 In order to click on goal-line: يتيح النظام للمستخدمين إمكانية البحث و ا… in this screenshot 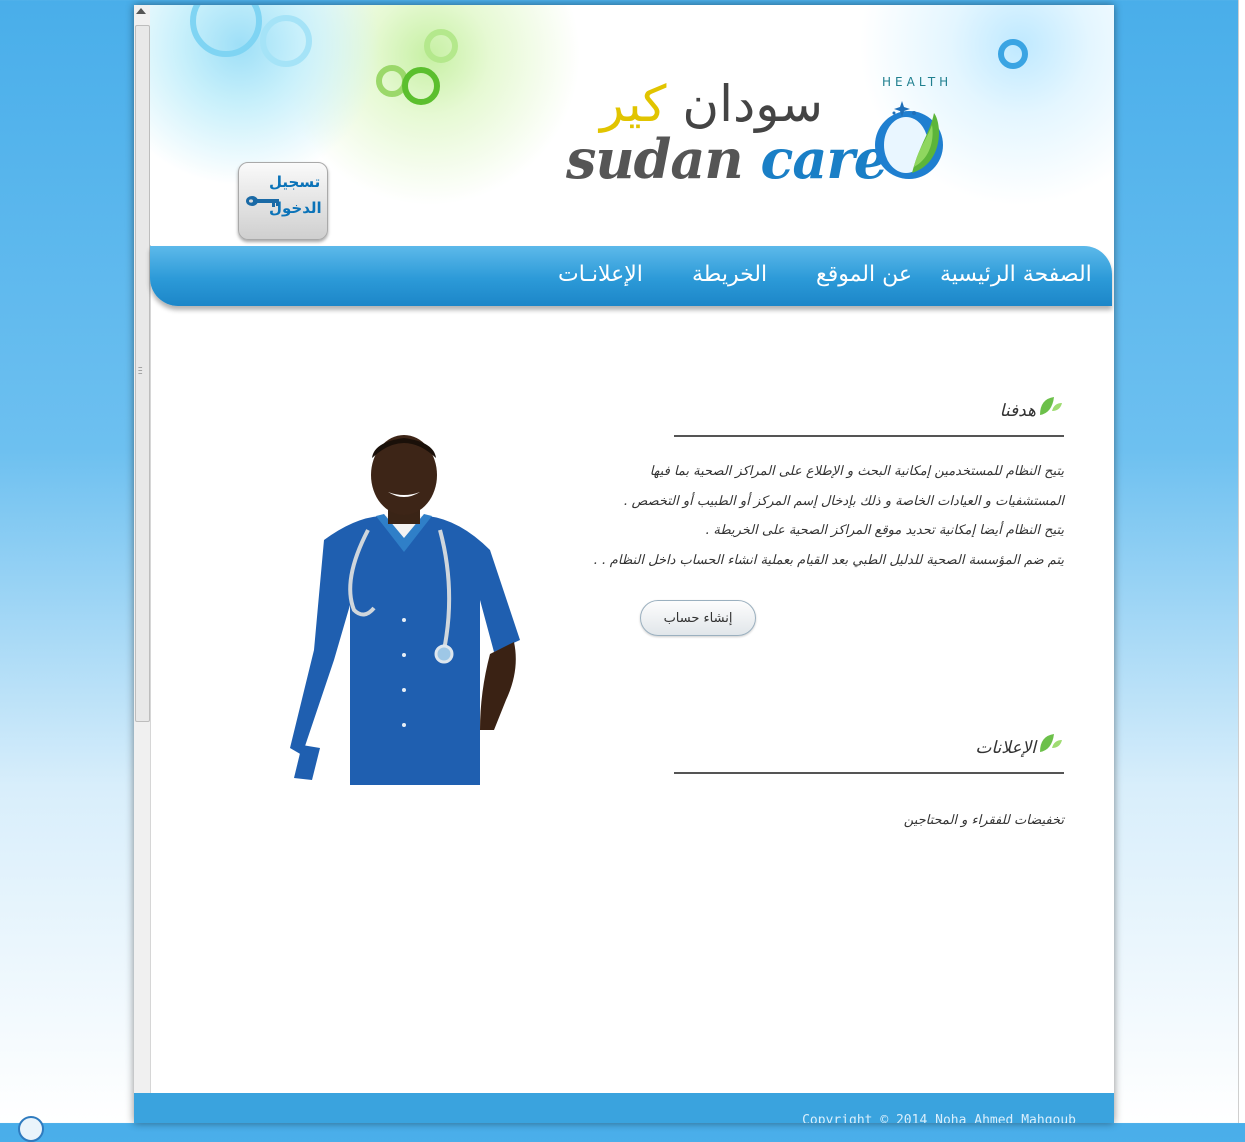, I will do `click(856, 471)`.